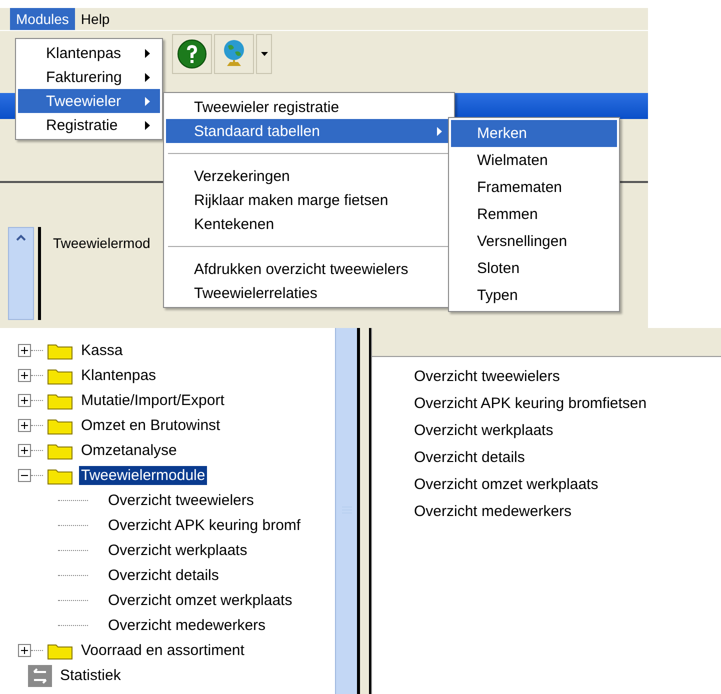 The height and width of the screenshot is (694, 721). Describe the element at coordinates (89, 77) in the screenshot. I see `menu-item: Fakturering` at that location.